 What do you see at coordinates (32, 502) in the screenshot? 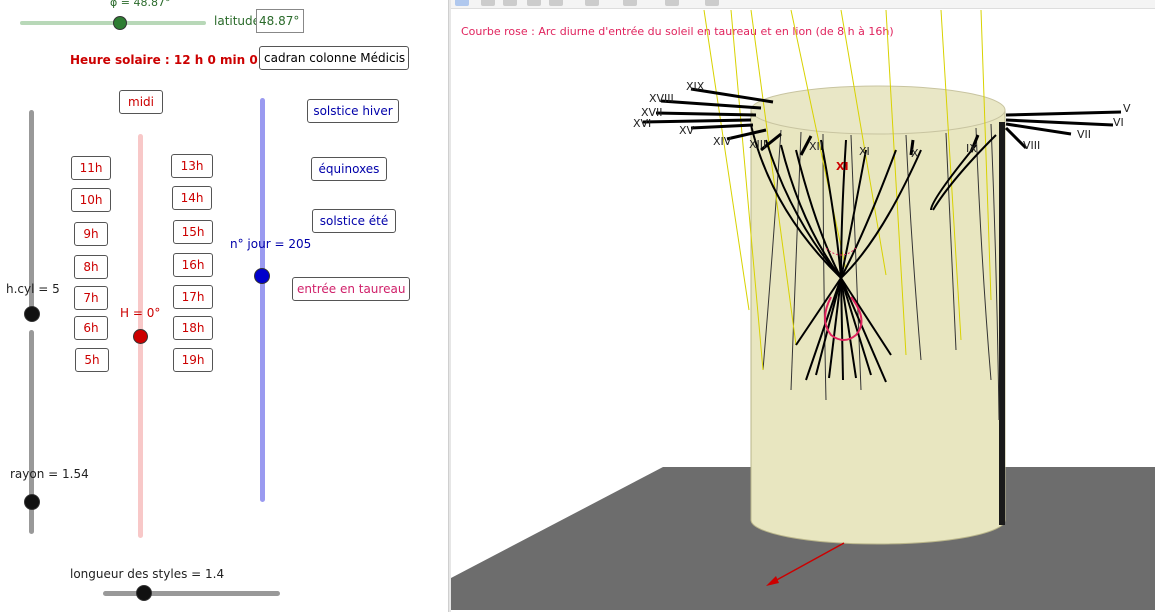
I see `rayon-slider-knob` at bounding box center [32, 502].